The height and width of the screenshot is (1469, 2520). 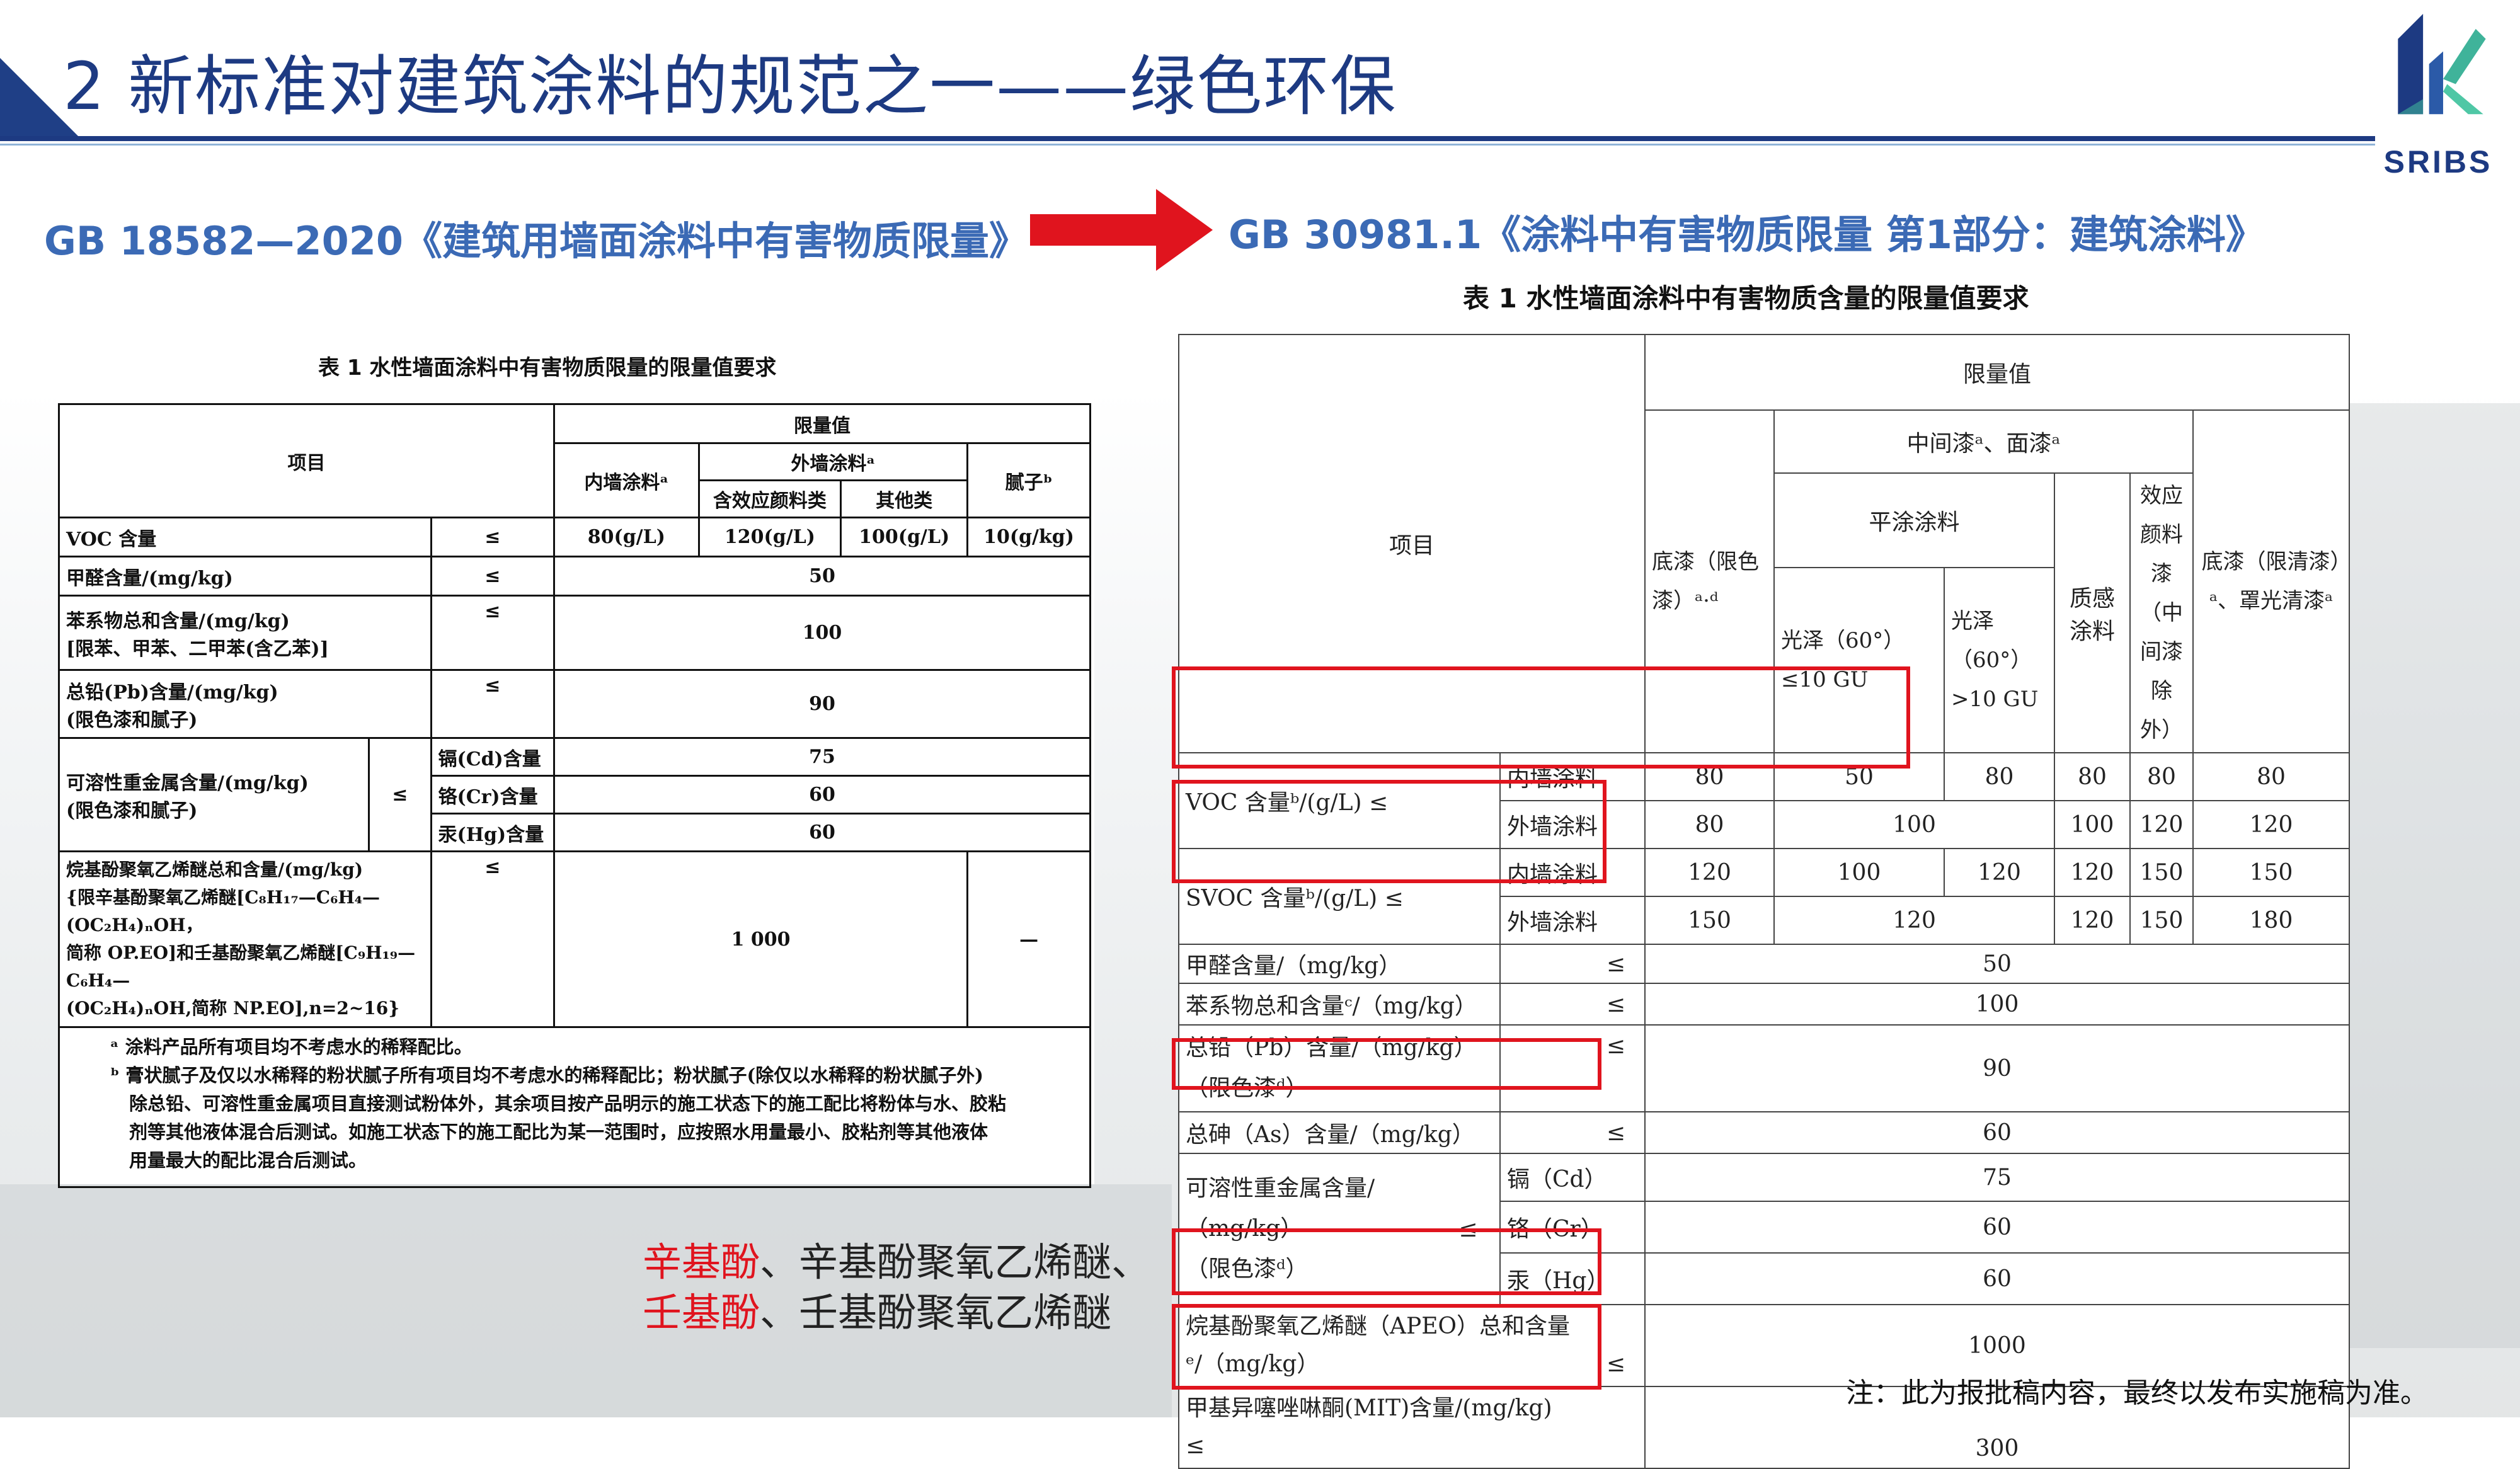 What do you see at coordinates (1541, 717) in the screenshot?
I see `highlight-box-voc` at bounding box center [1541, 717].